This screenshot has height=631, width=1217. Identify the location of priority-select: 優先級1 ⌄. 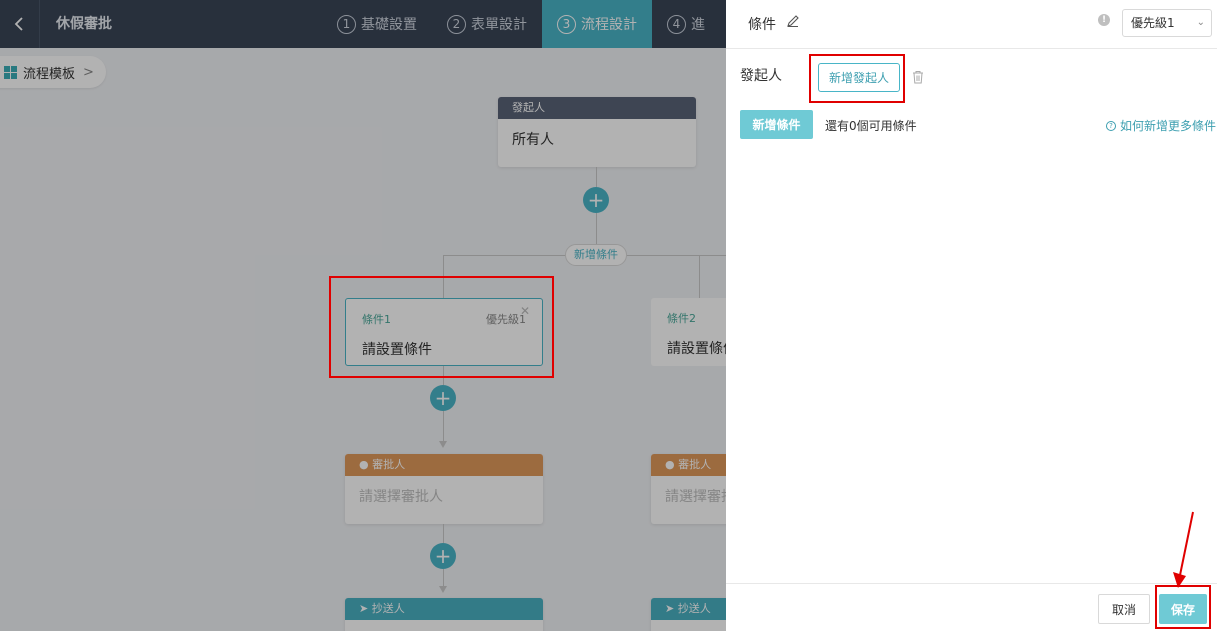
(1167, 23).